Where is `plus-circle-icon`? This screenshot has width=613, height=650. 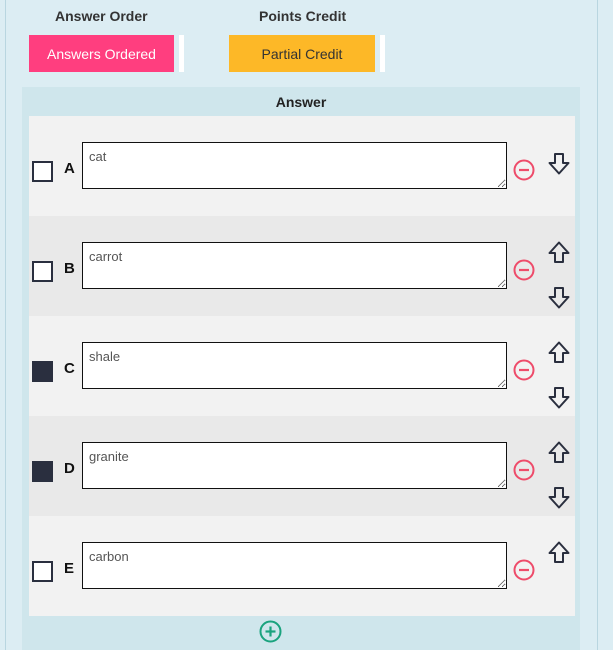 plus-circle-icon is located at coordinates (270, 631).